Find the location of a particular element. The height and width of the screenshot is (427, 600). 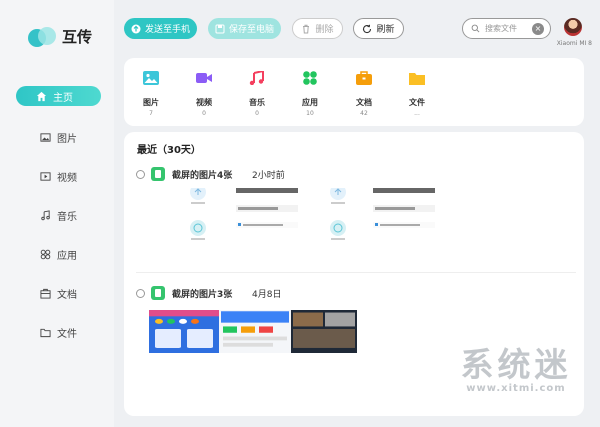

watermark: 系统迷 www.xitmi.com is located at coordinates (516, 370).